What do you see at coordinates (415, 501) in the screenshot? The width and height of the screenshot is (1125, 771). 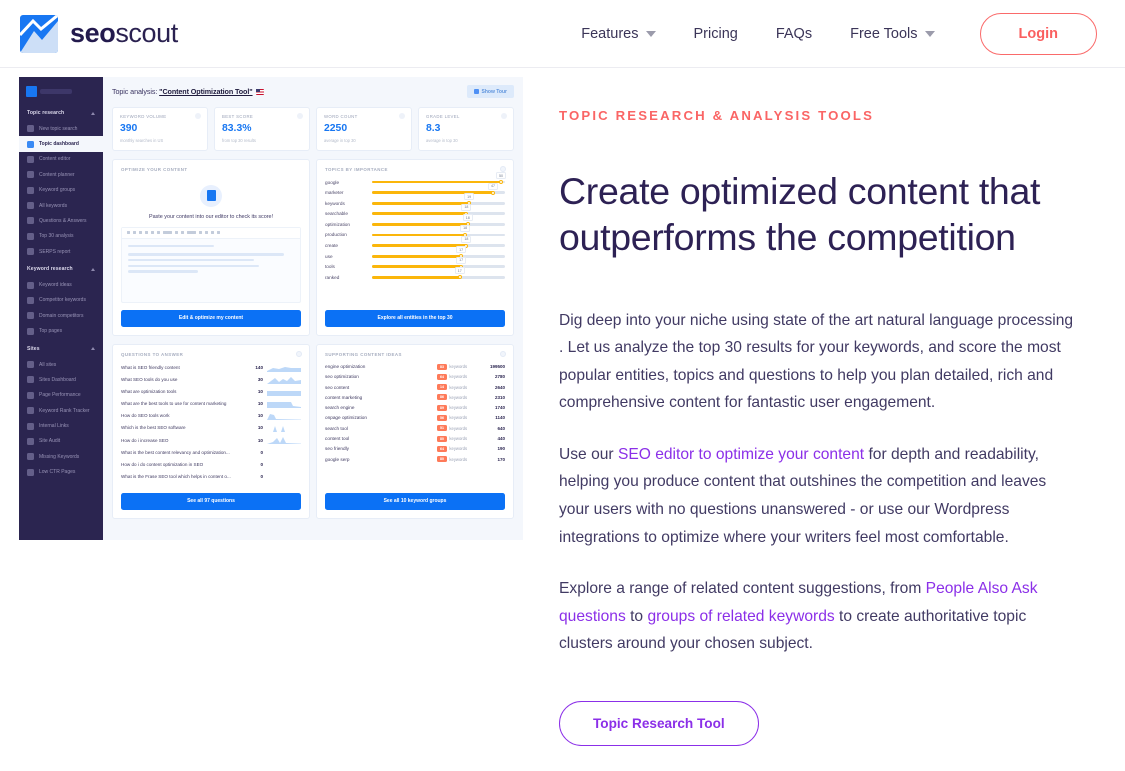 I see `see-all-keyword-groups-button: See all 10 keyword groups` at bounding box center [415, 501].